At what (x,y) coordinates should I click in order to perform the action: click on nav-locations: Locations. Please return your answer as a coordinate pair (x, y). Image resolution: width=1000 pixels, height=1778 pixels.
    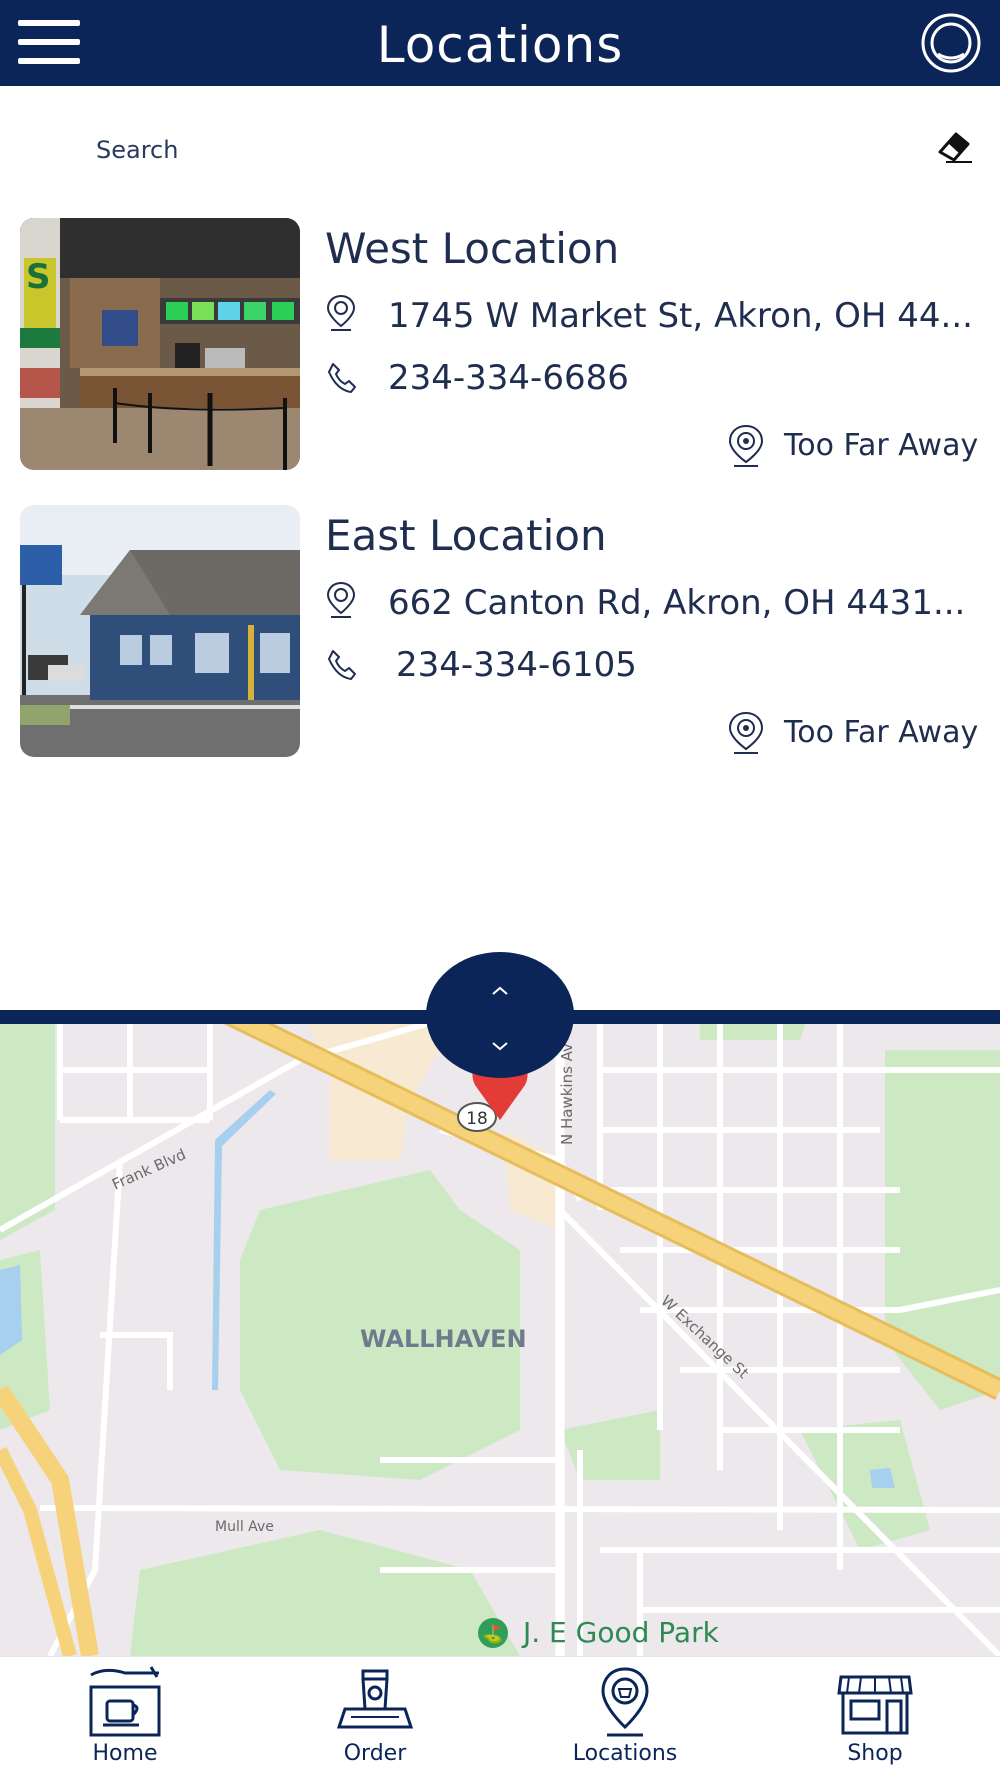
    Looking at the image, I should click on (625, 1717).